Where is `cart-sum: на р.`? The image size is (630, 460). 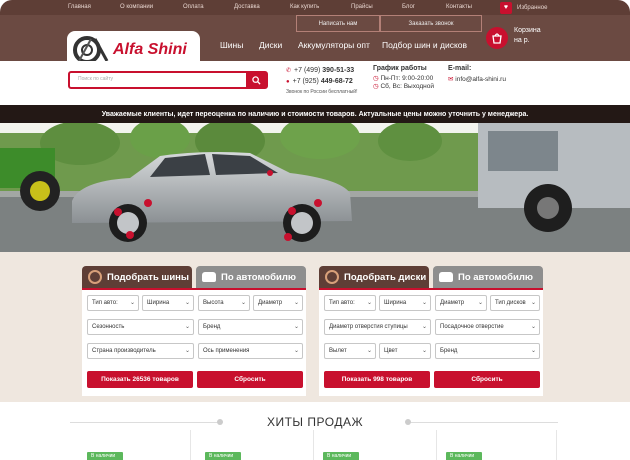
cart-sum: на р. is located at coordinates (522, 40).